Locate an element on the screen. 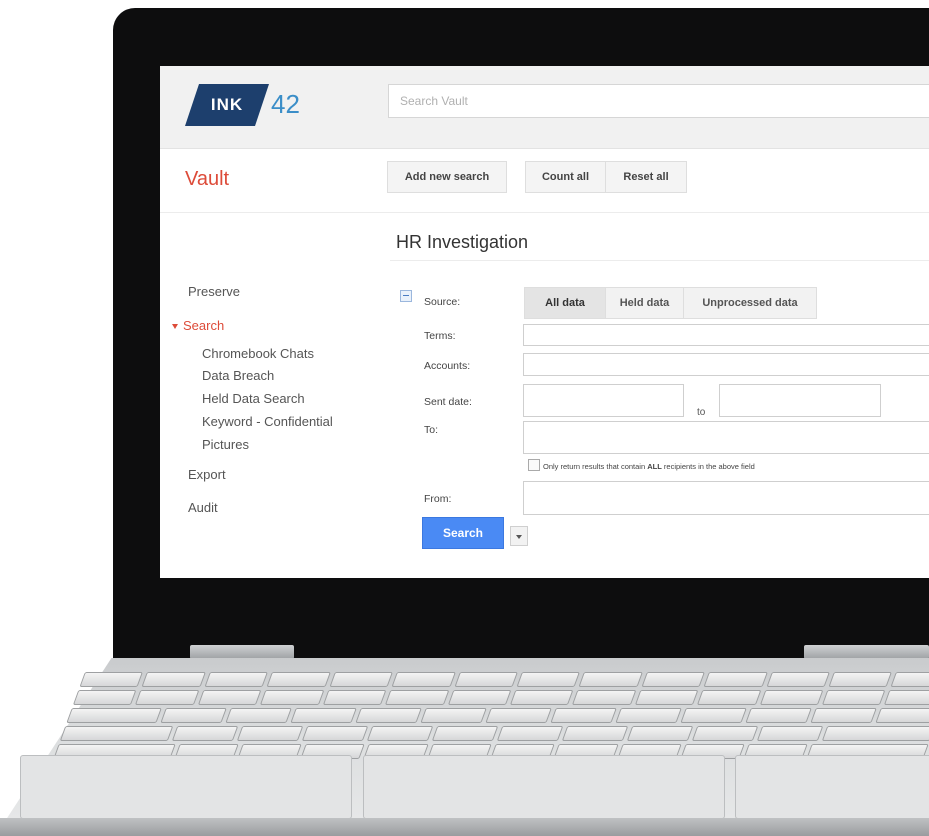 This screenshot has width=929, height=836. palm-rest-right is located at coordinates (832, 787).